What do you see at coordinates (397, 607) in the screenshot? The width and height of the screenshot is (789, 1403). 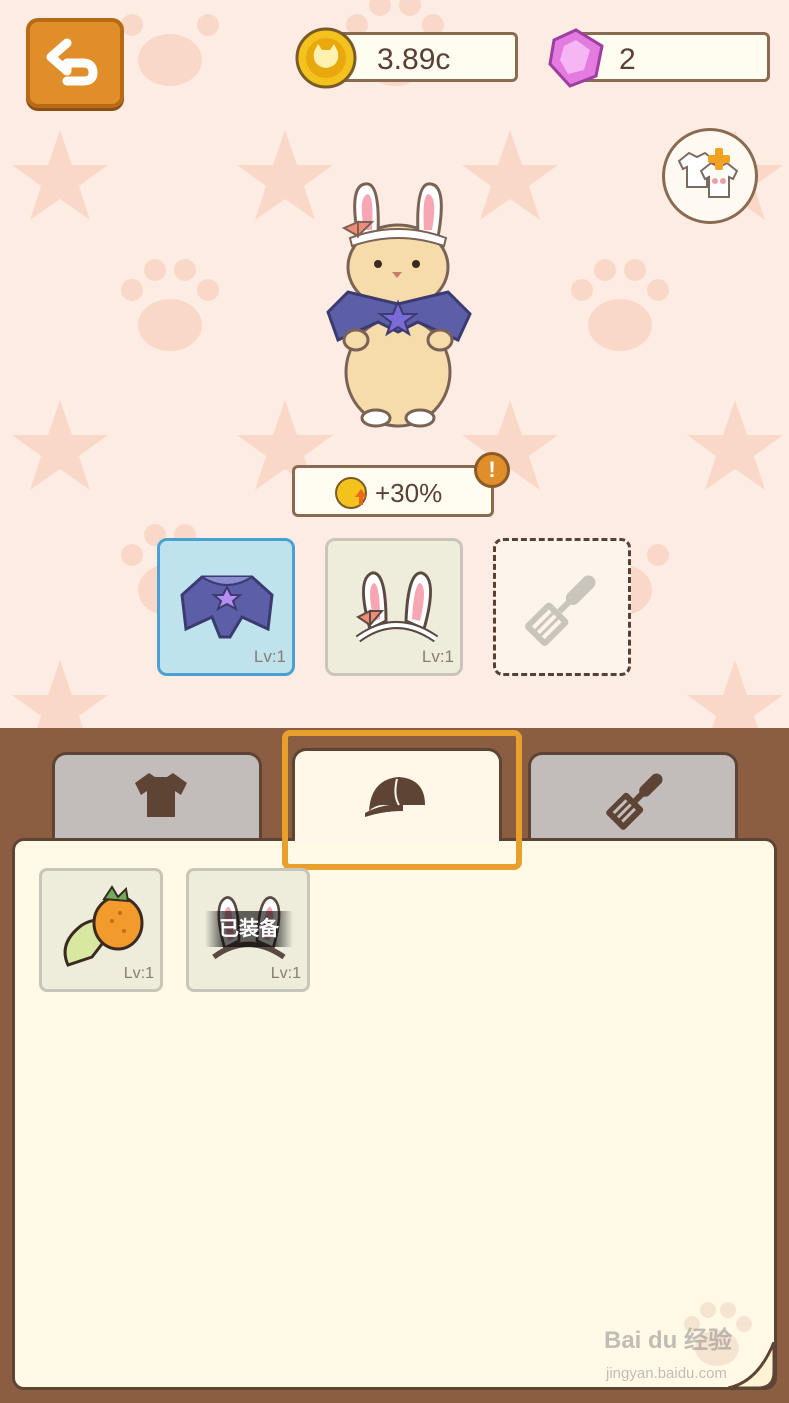 I see `bunny-ears-icon` at bounding box center [397, 607].